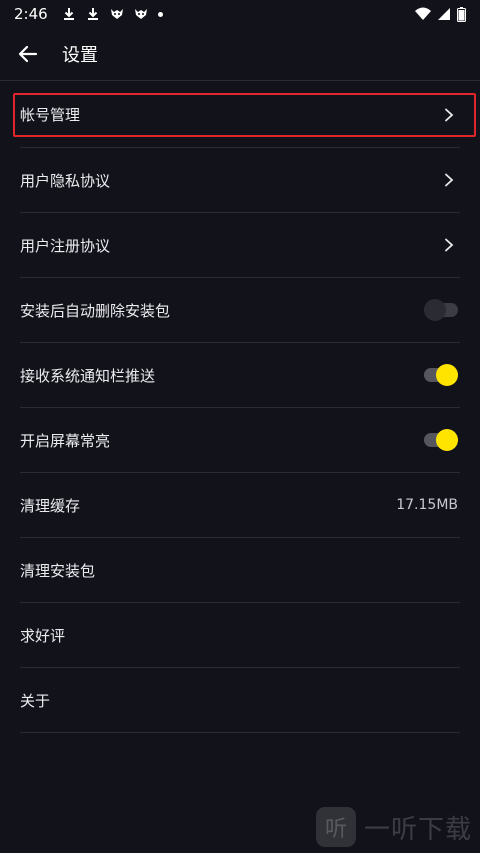  I want to click on account-management-item: 帐号管理, so click(240, 115).